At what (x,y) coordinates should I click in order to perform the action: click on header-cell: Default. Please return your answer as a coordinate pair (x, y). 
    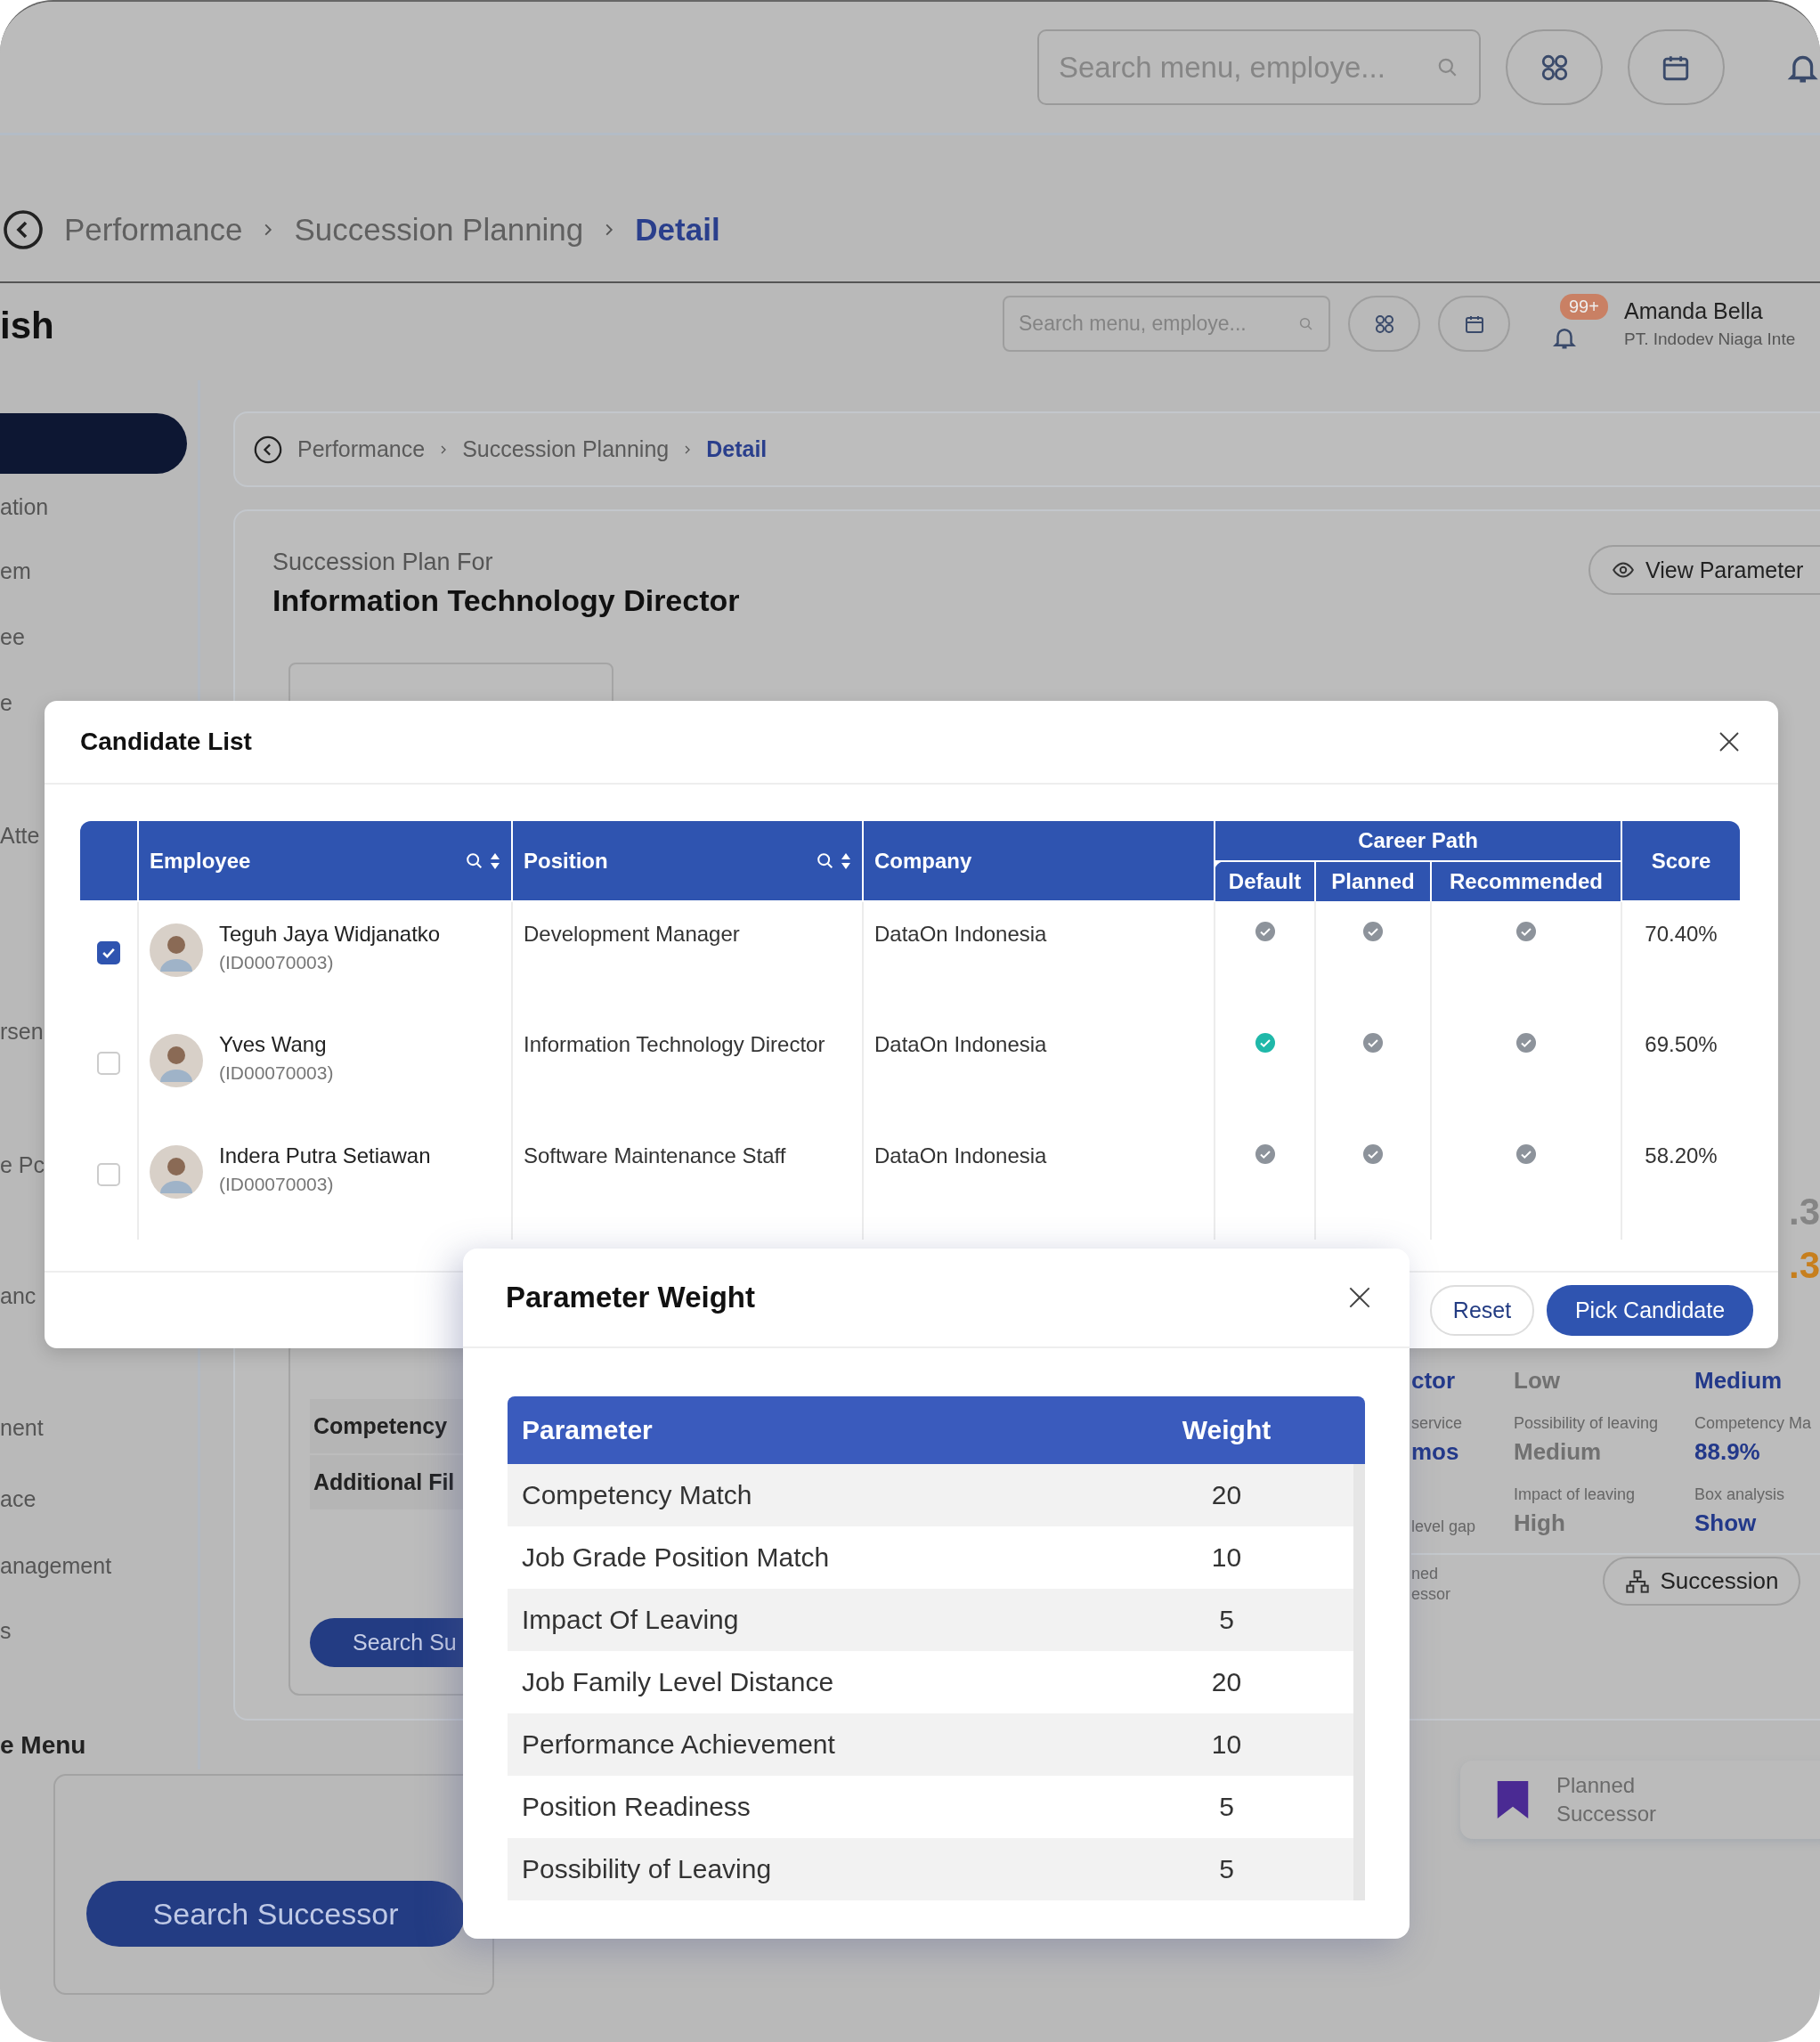
    Looking at the image, I should click on (1265, 881).